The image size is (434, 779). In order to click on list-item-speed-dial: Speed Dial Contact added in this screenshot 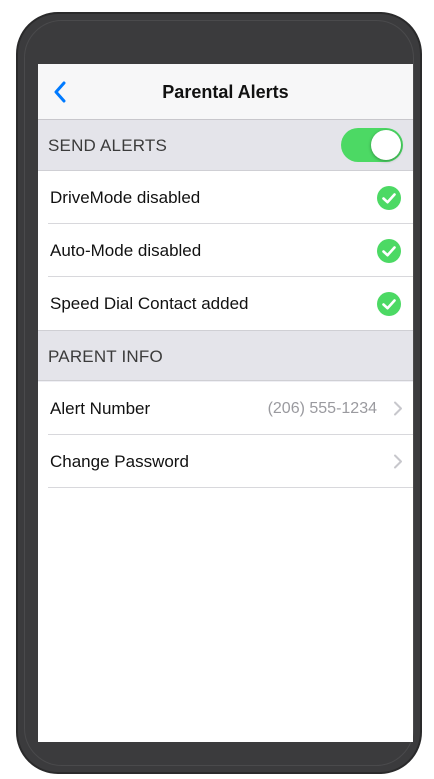, I will do `click(225, 303)`.